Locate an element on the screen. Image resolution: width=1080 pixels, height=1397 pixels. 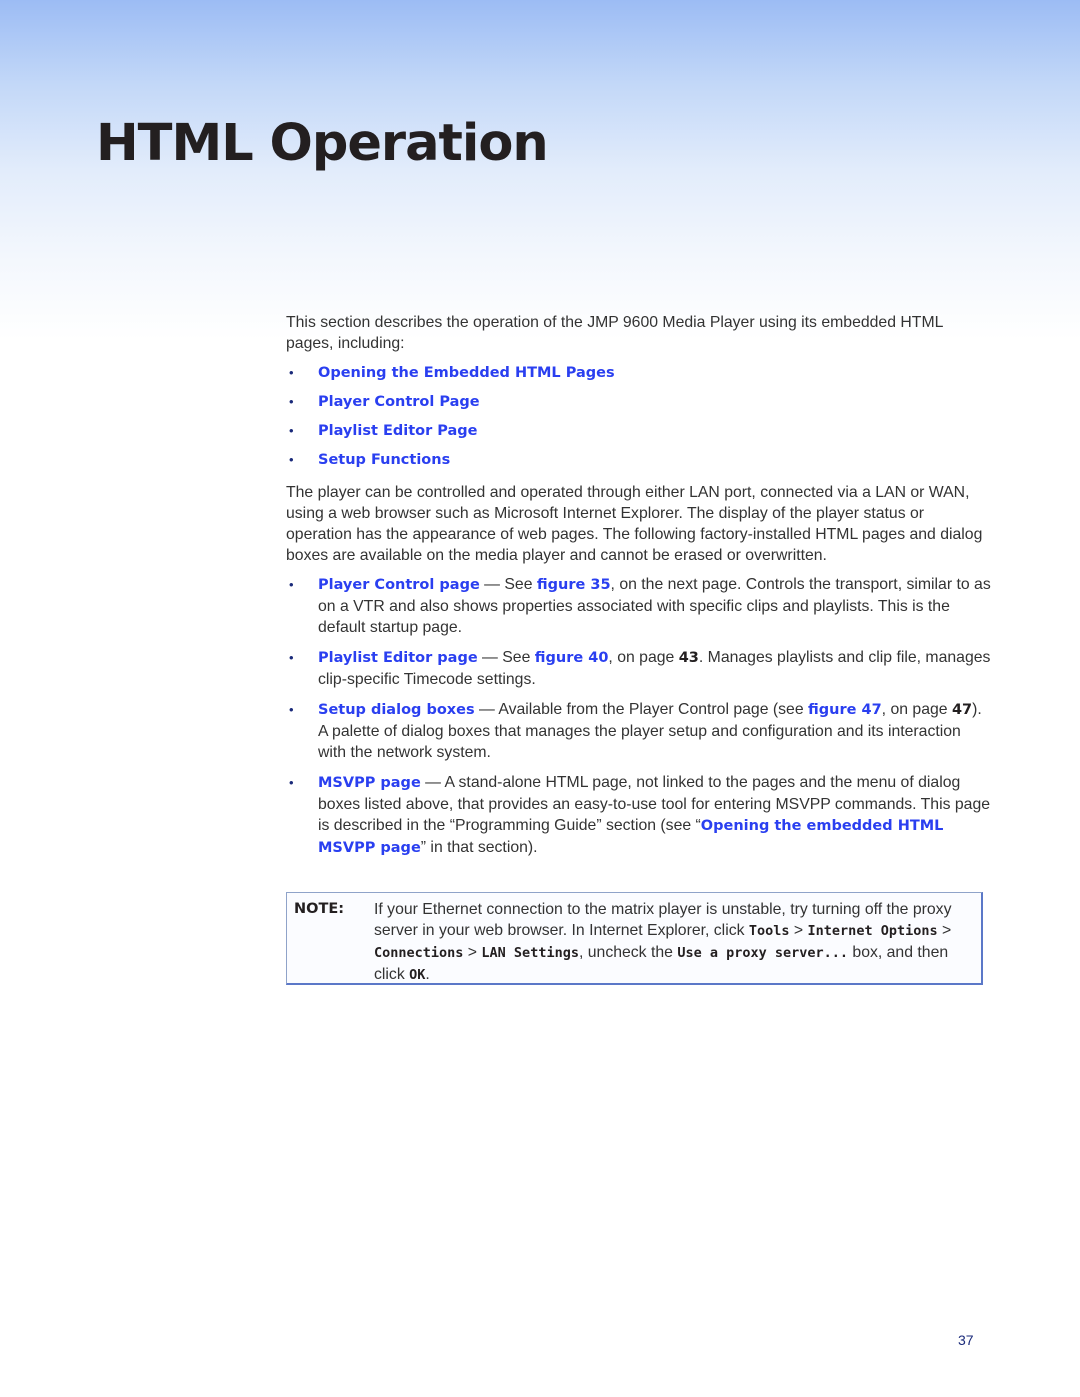
note-text-run: , uncheck the is located at coordinates (628, 952).